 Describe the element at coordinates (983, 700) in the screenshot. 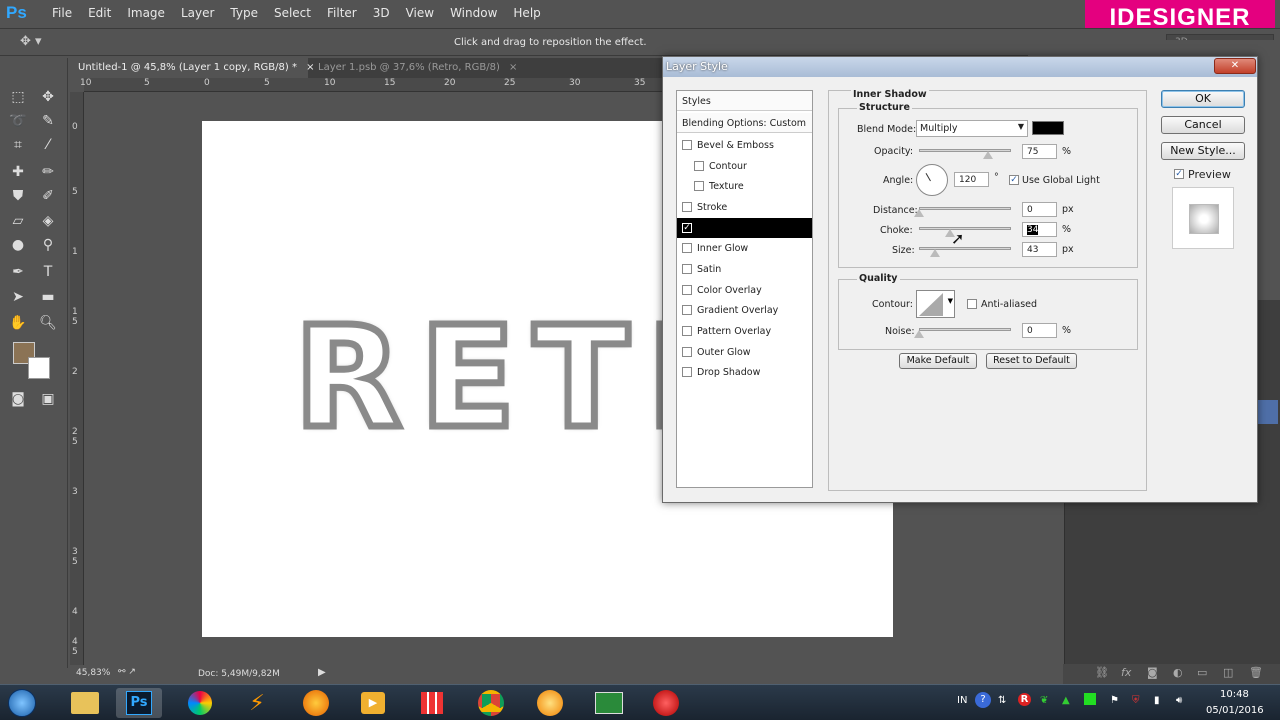

I see `help-tray-icon: ?` at that location.